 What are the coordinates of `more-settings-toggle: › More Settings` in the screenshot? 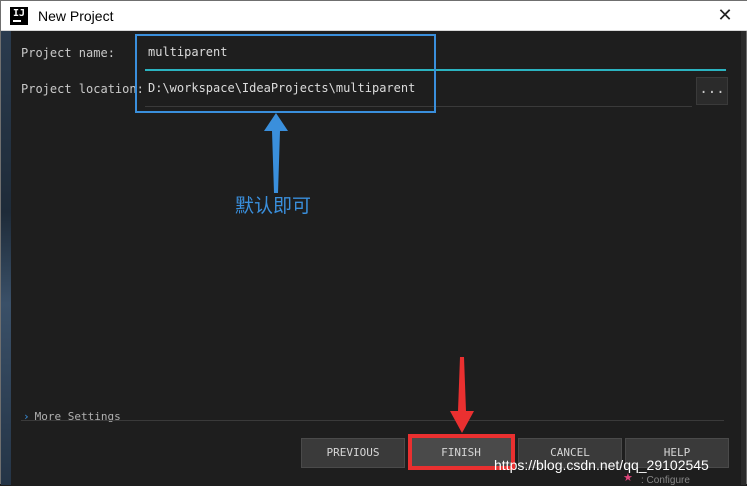 It's located at (72, 416).